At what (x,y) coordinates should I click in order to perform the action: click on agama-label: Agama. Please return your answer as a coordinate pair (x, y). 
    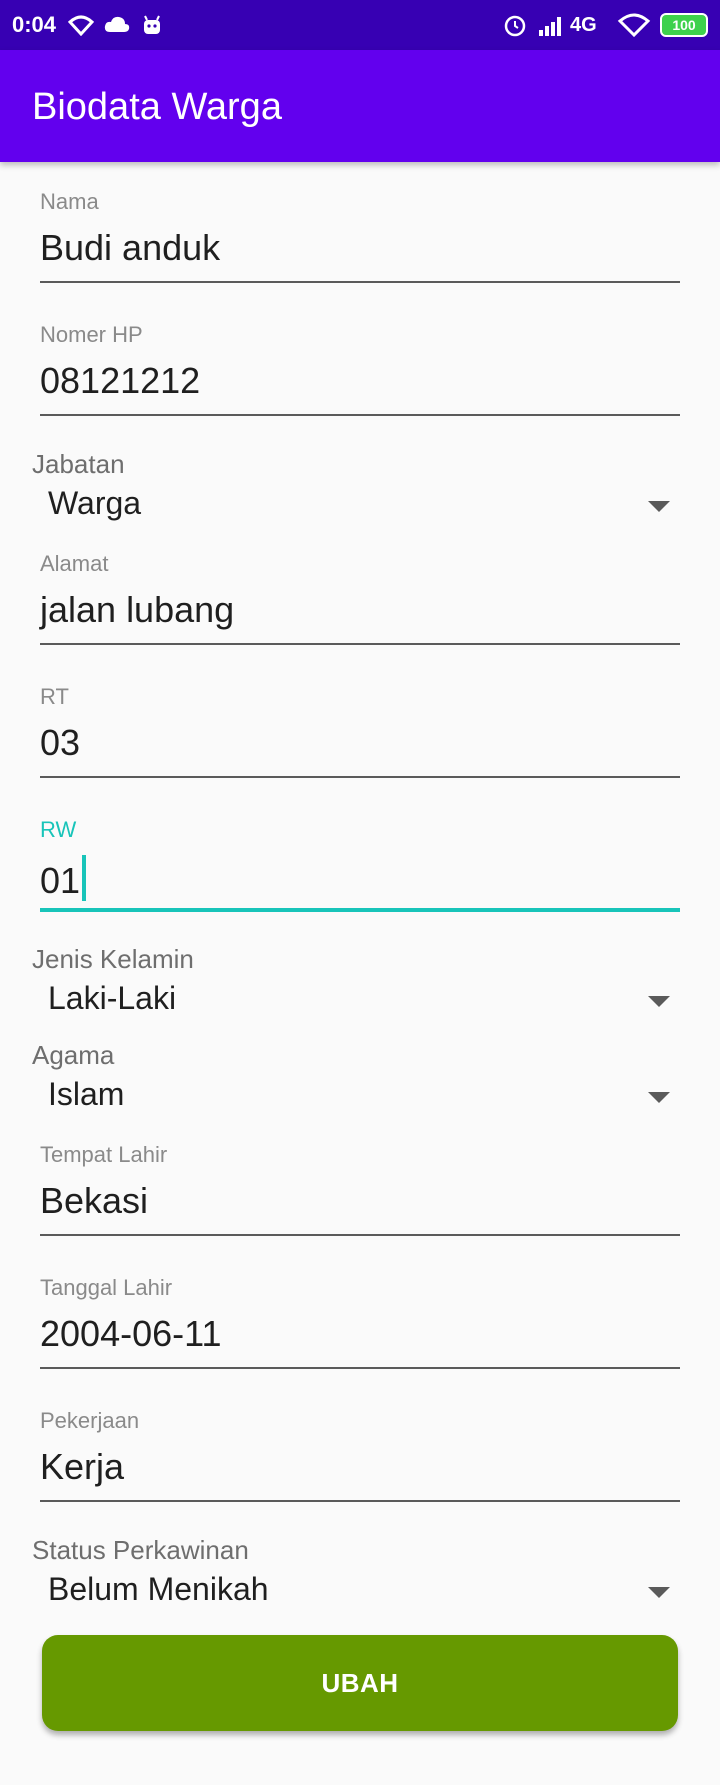
    Looking at the image, I should click on (73, 1055).